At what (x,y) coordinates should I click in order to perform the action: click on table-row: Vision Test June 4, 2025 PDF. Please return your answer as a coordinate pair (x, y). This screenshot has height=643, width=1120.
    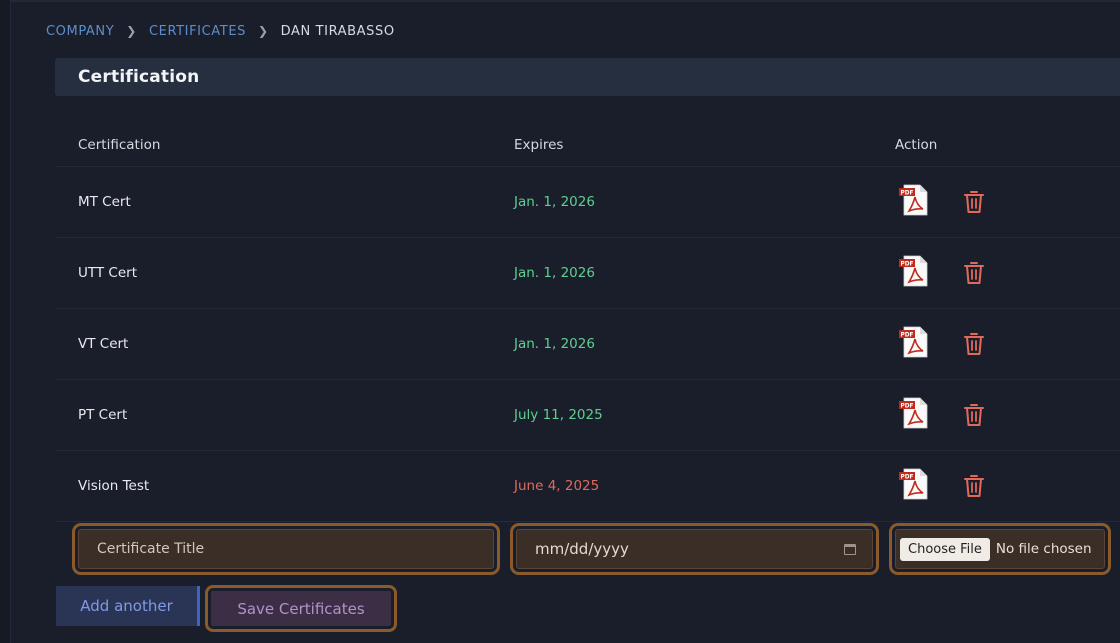
    Looking at the image, I should click on (588, 486).